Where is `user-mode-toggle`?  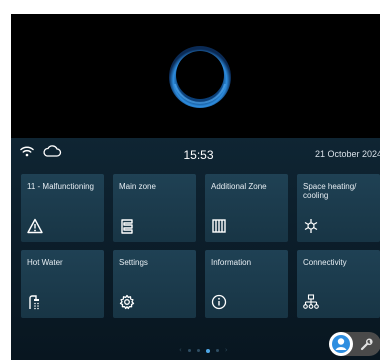 user-mode-toggle is located at coordinates (354, 344).